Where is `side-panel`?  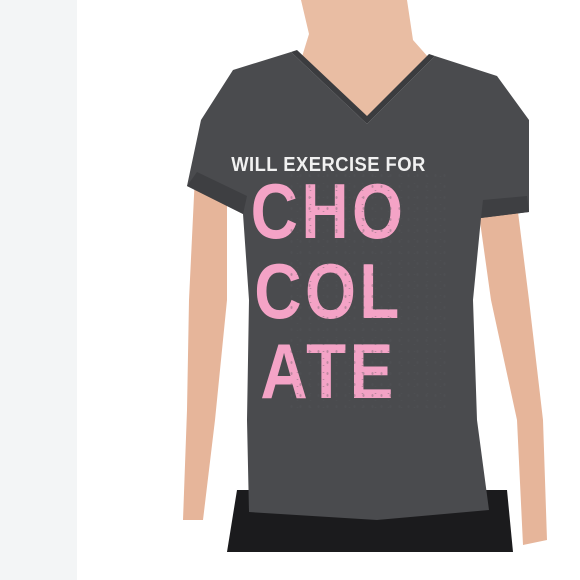 side-panel is located at coordinates (38, 290).